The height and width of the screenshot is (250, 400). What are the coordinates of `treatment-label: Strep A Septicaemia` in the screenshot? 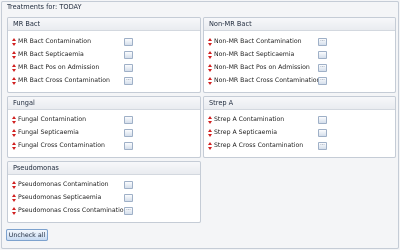 It's located at (246, 132).